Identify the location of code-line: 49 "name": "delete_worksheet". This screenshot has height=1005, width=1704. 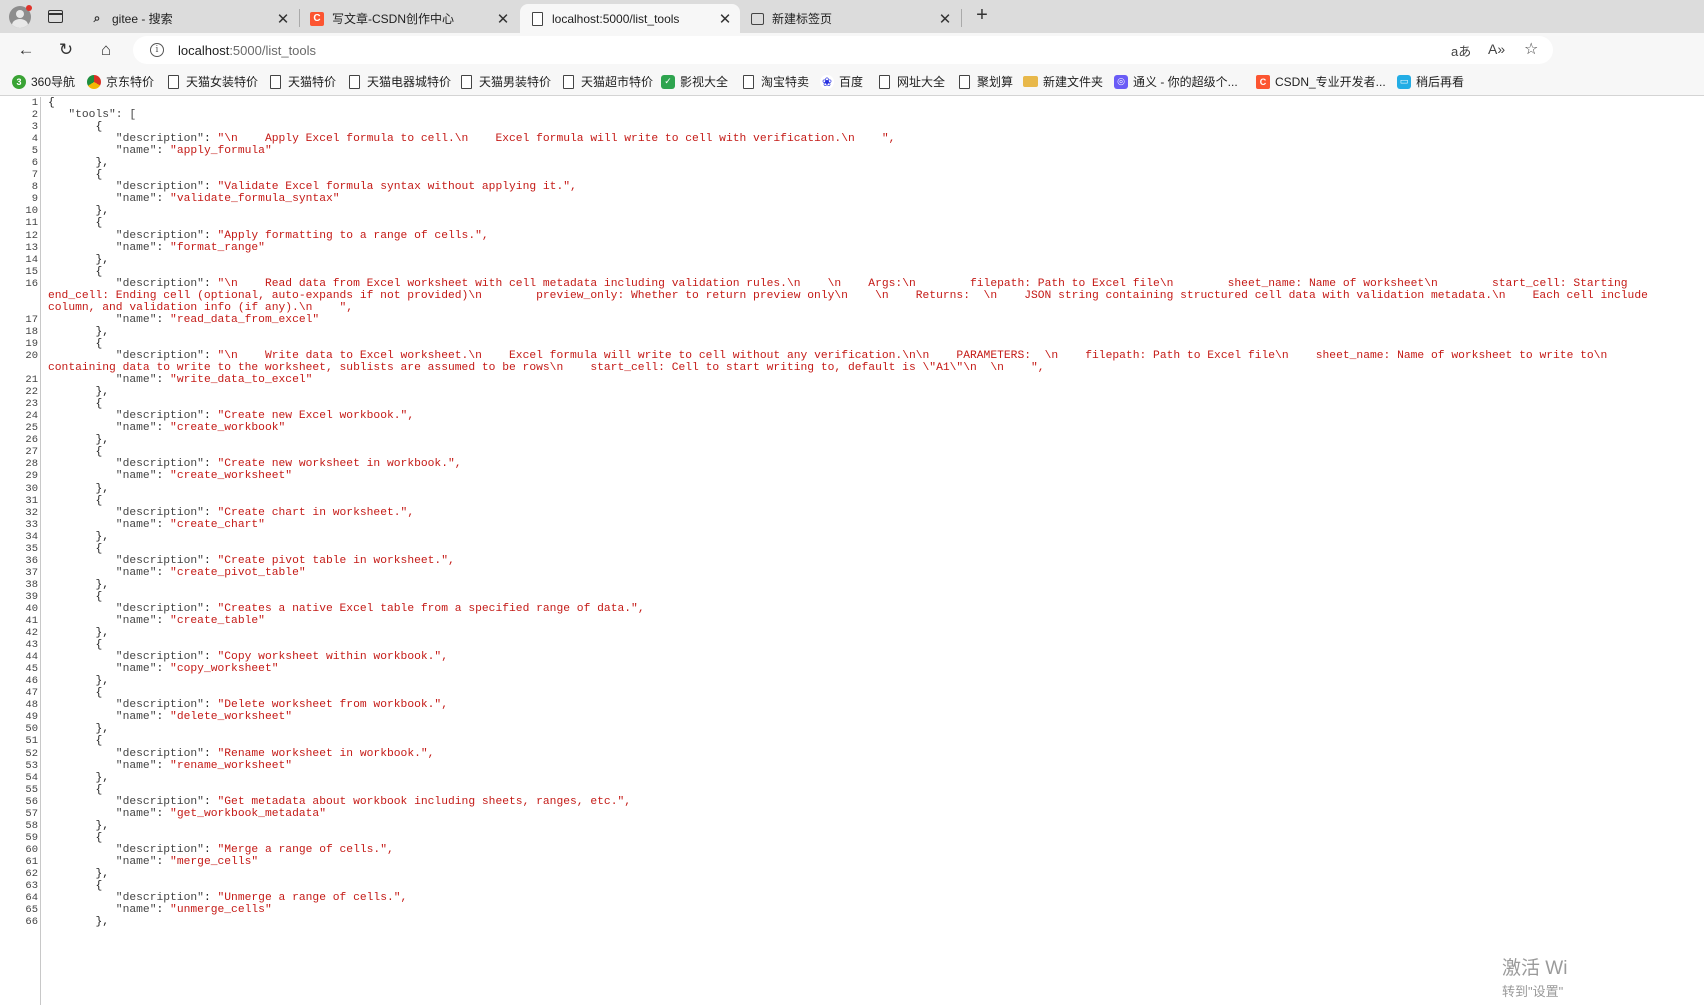
(852, 717).